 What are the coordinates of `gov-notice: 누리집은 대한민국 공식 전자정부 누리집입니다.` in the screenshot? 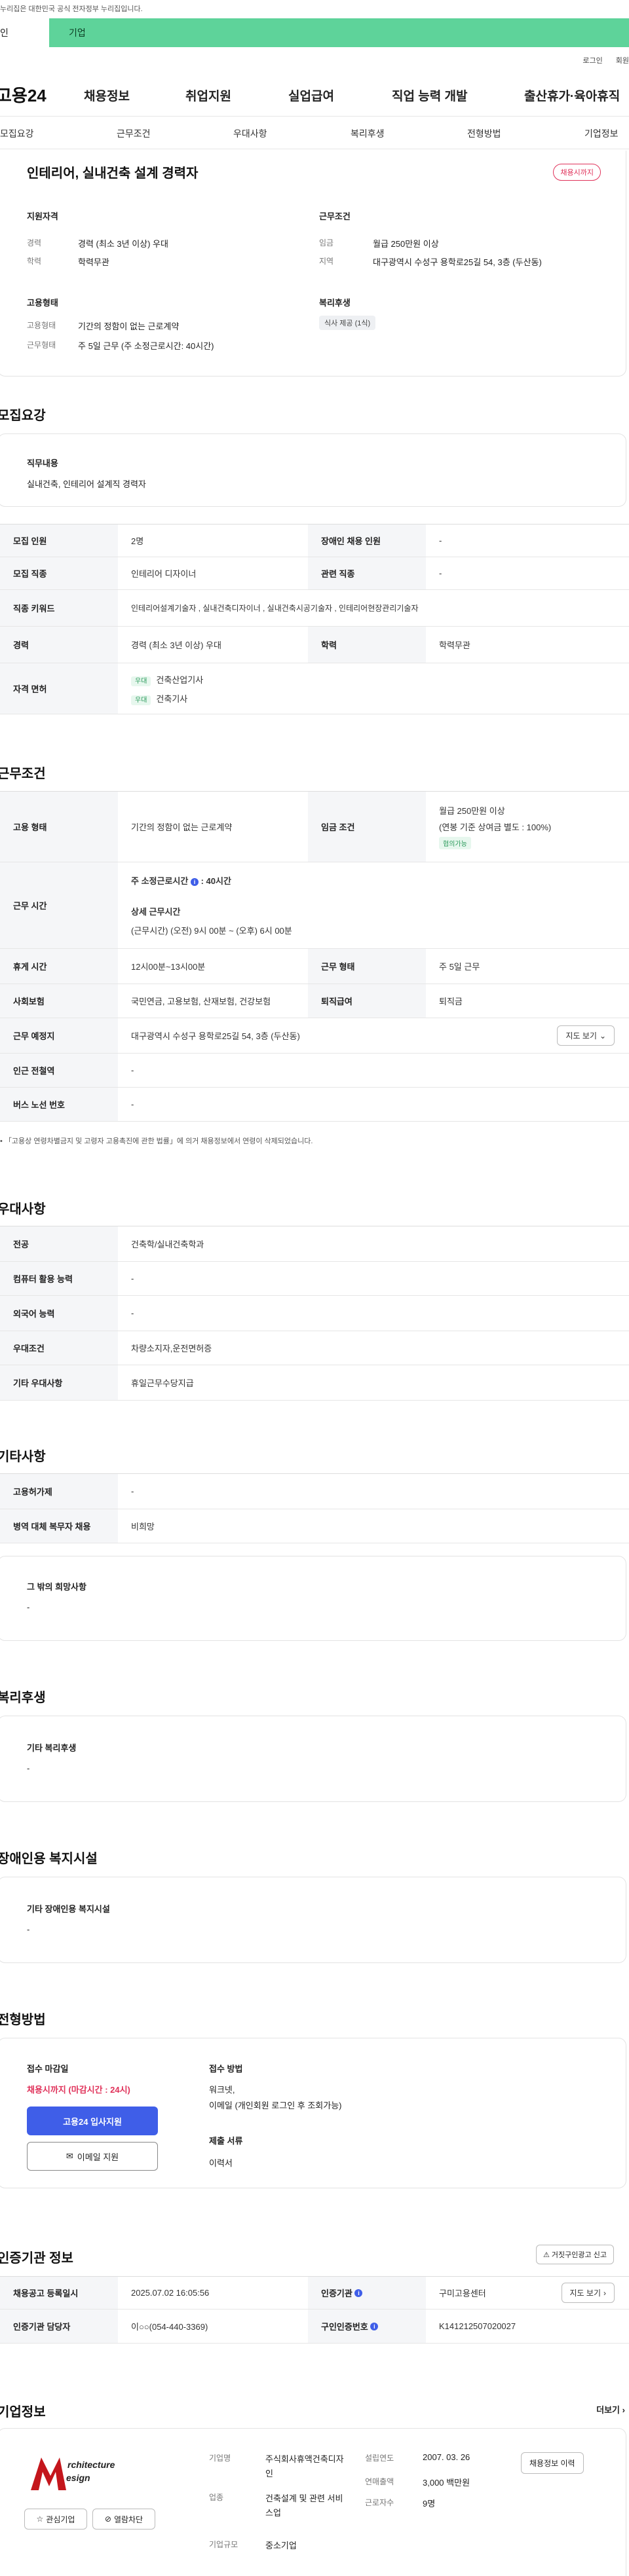 It's located at (71, 9).